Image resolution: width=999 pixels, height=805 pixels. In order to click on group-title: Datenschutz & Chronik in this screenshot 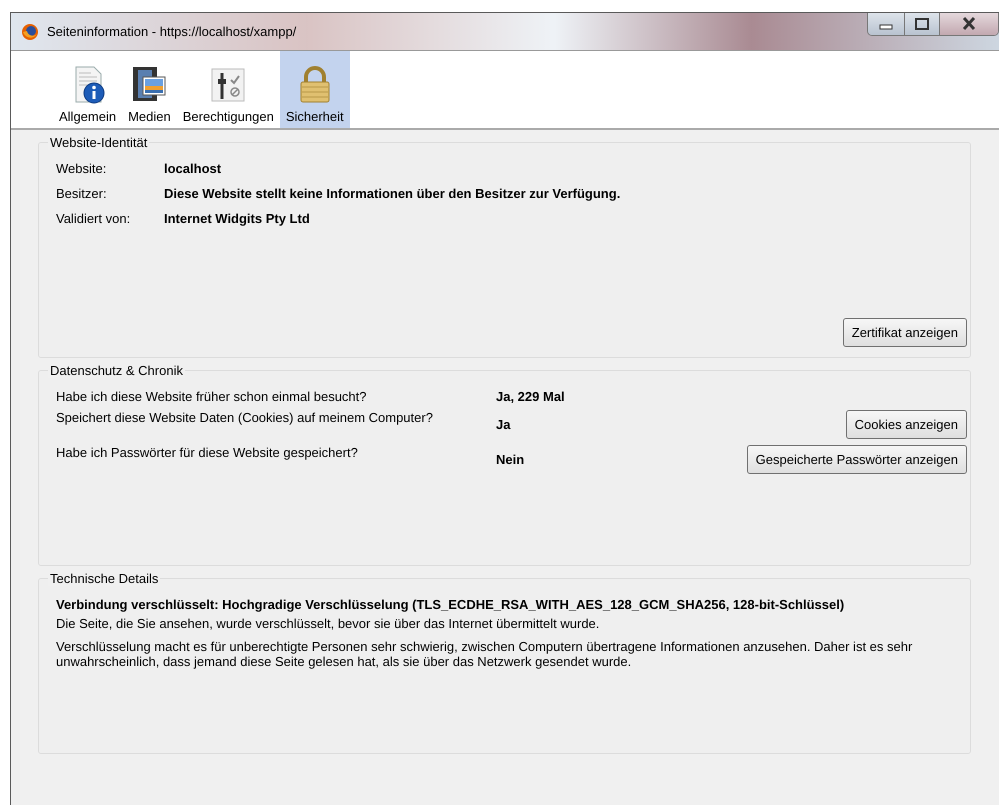, I will do `click(116, 370)`.